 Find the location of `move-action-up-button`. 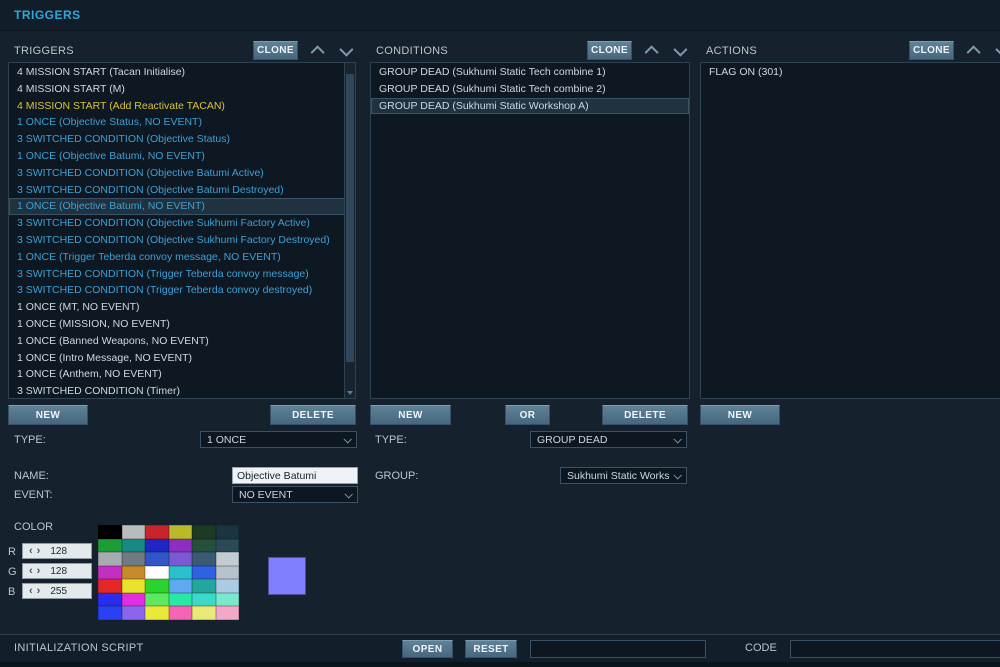

move-action-up-button is located at coordinates (975, 50).